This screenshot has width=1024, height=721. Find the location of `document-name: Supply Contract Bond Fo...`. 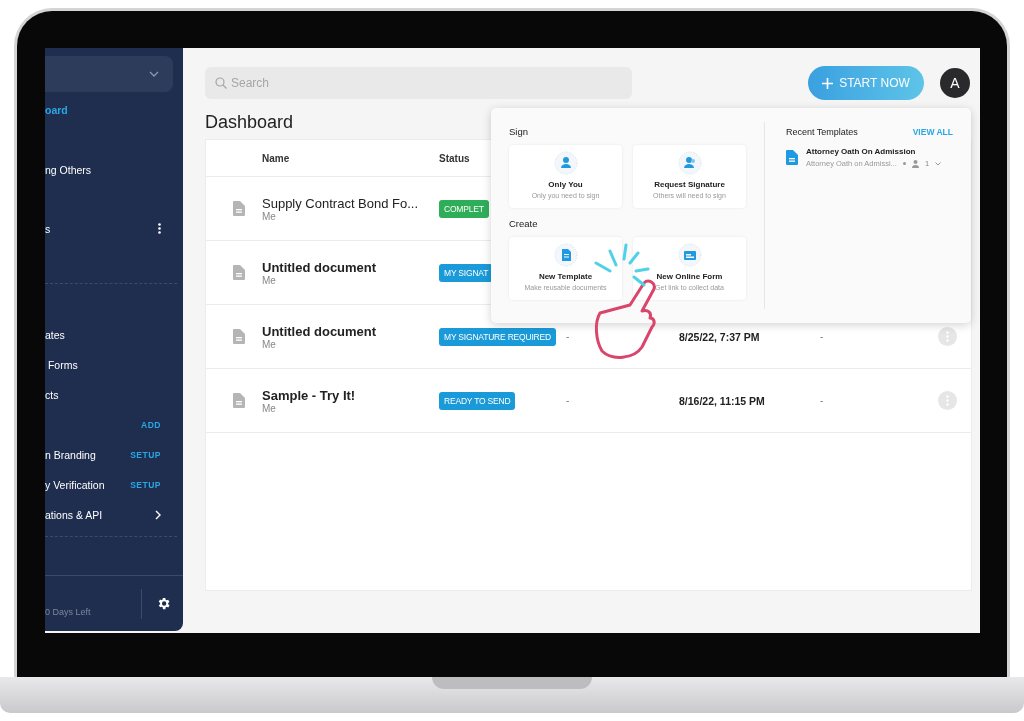

document-name: Supply Contract Bond Fo... is located at coordinates (340, 203).